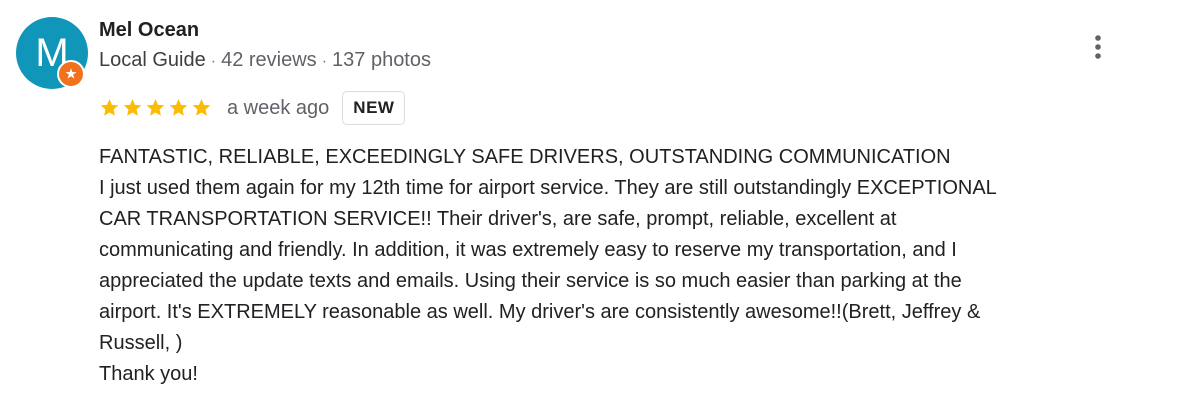 The image size is (1185, 402). I want to click on local-guide-badge-icon, so click(71, 74).